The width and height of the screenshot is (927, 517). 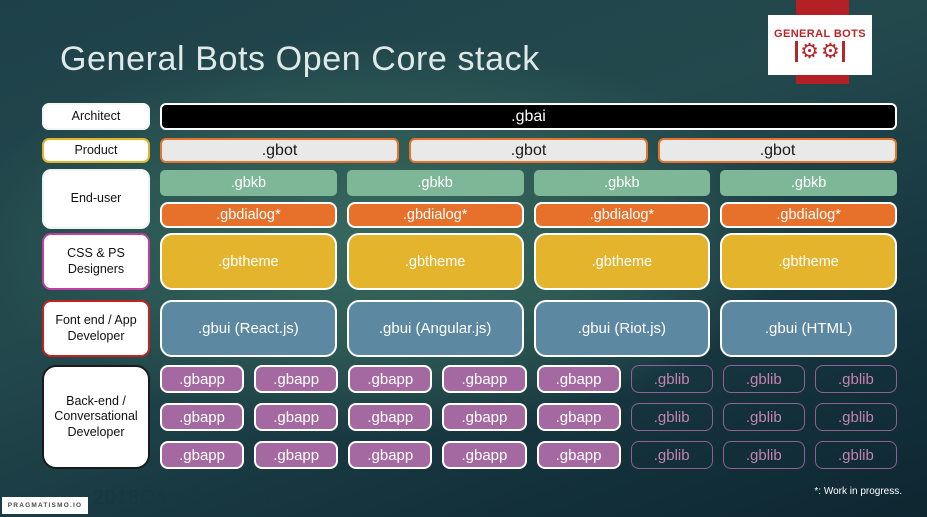 I want to click on label-architect: Architect, so click(x=96, y=116).